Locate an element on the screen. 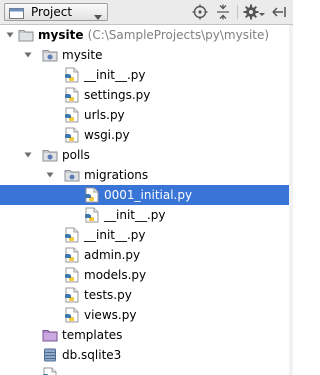 This screenshot has height=375, width=320. tree-item-file: urls.py is located at coordinates (146, 115).